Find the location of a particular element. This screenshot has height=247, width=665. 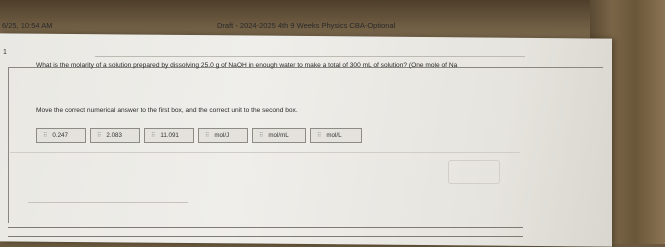

header-divider is located at coordinates (310, 56).